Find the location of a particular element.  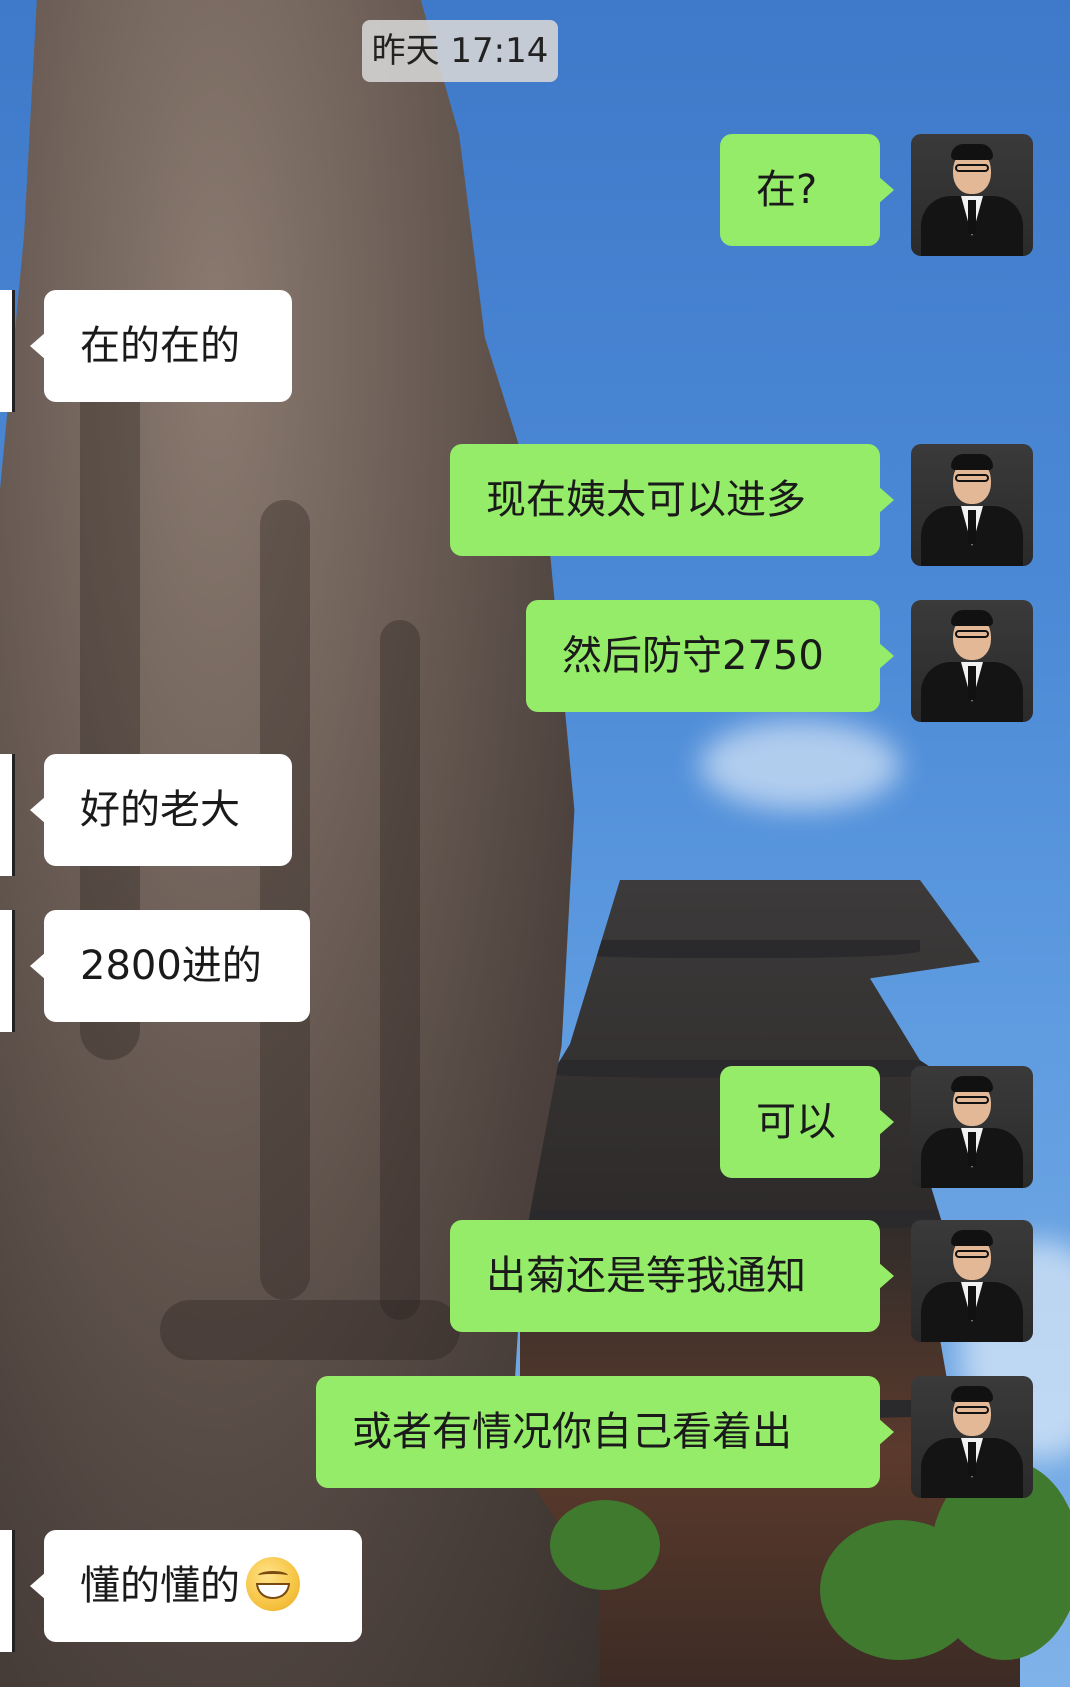

message-bubble-outgoing: 现在姨太可以进多 is located at coordinates (672, 500).